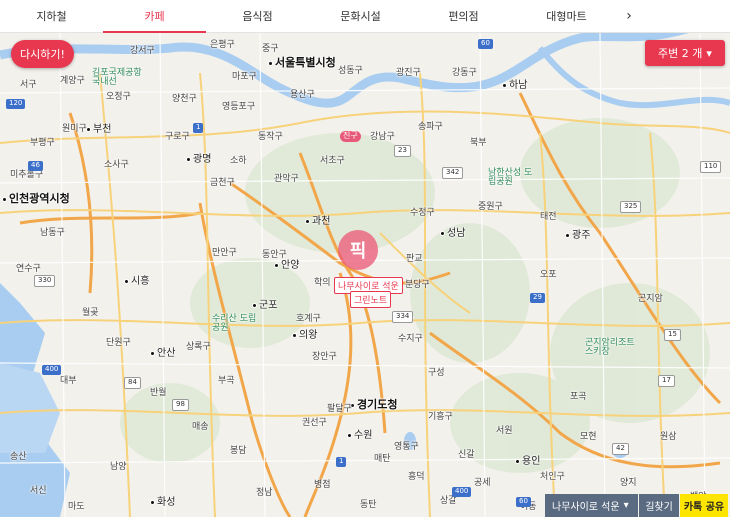  I want to click on map-label-district: 포곡, so click(578, 397).